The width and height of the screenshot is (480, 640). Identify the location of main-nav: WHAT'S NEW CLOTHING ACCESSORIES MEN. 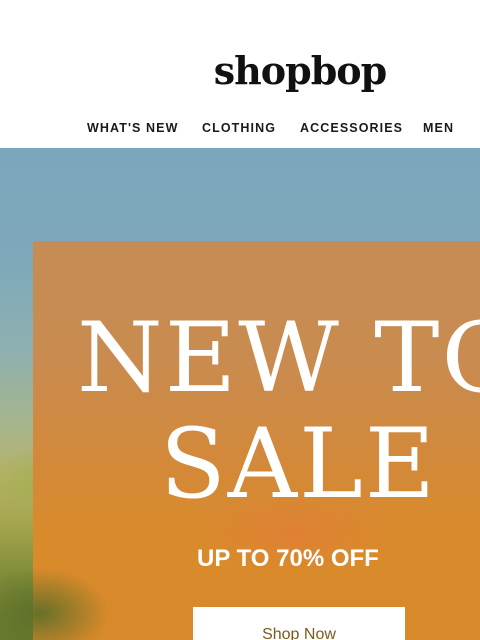
(240, 129).